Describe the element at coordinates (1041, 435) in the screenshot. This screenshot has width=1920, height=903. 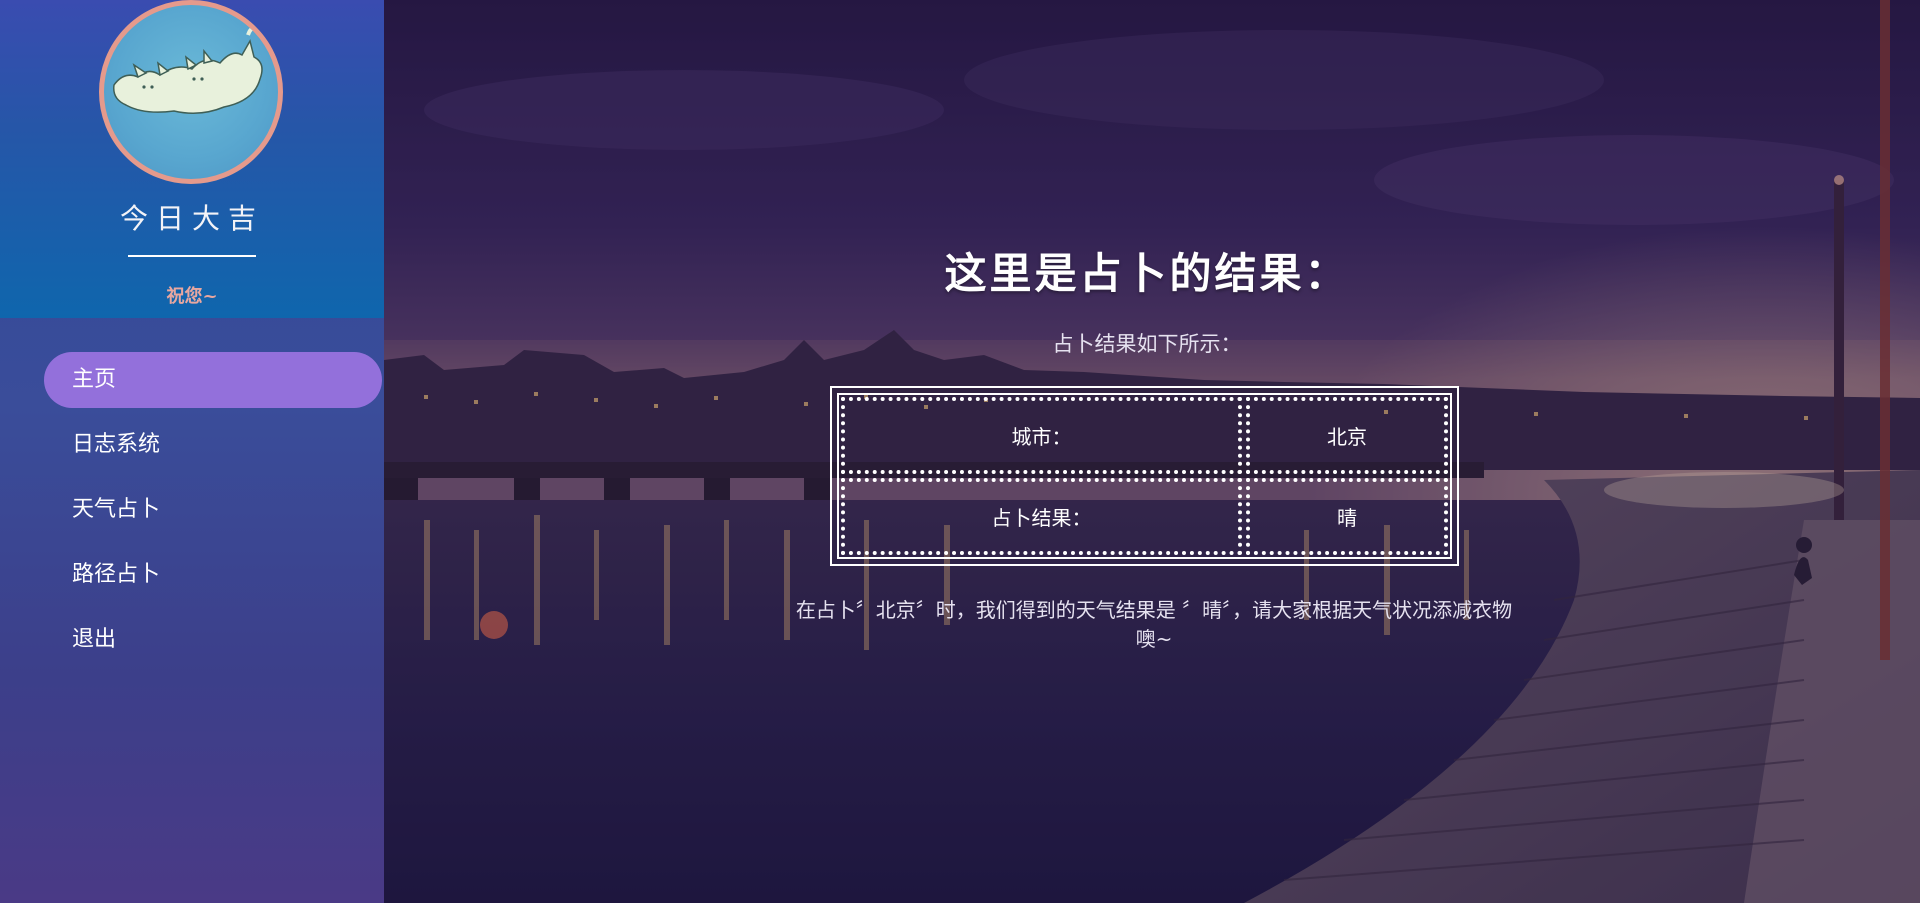
I see `table-cell-city-label: 城市：` at that location.